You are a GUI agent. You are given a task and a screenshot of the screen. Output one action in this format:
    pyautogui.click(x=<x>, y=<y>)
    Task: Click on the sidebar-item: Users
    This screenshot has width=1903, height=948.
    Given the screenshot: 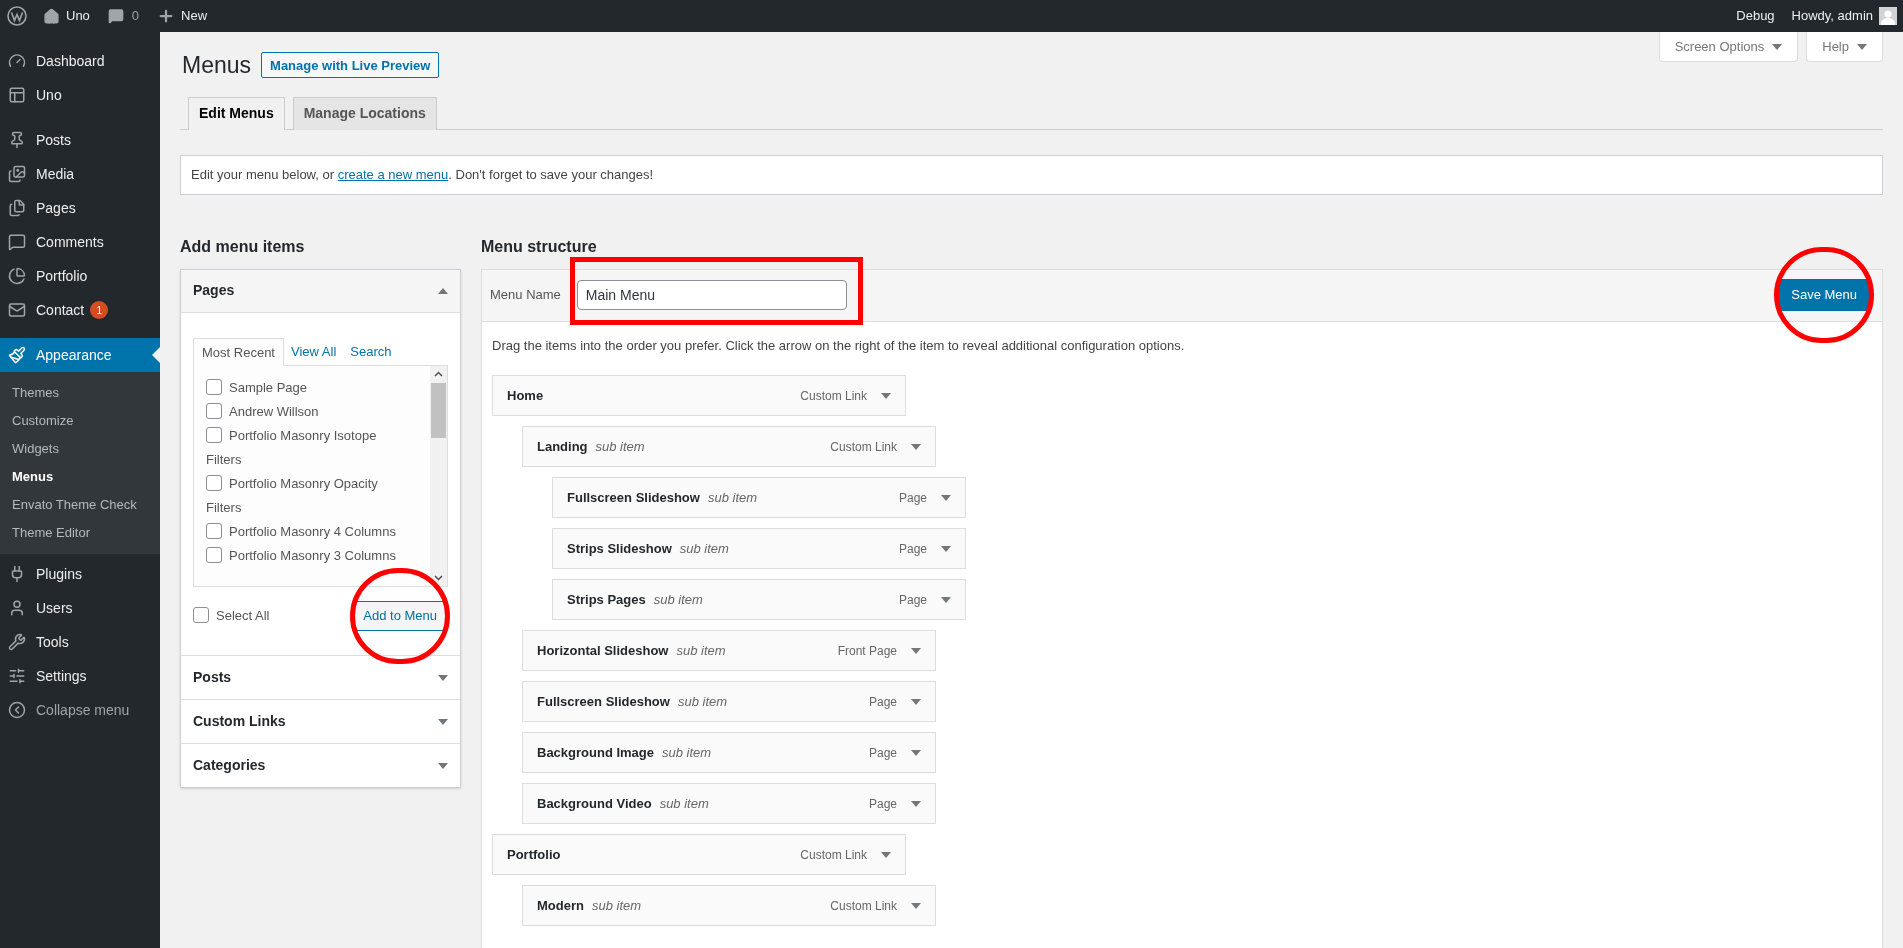 What is the action you would take?
    pyautogui.click(x=80, y=608)
    